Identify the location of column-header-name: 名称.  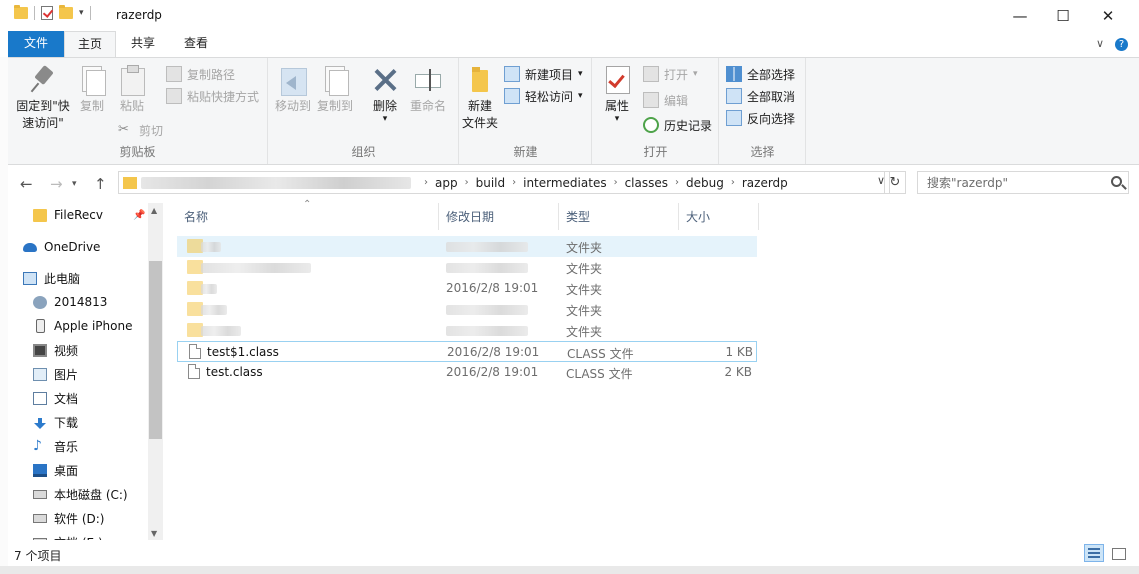
(308, 216).